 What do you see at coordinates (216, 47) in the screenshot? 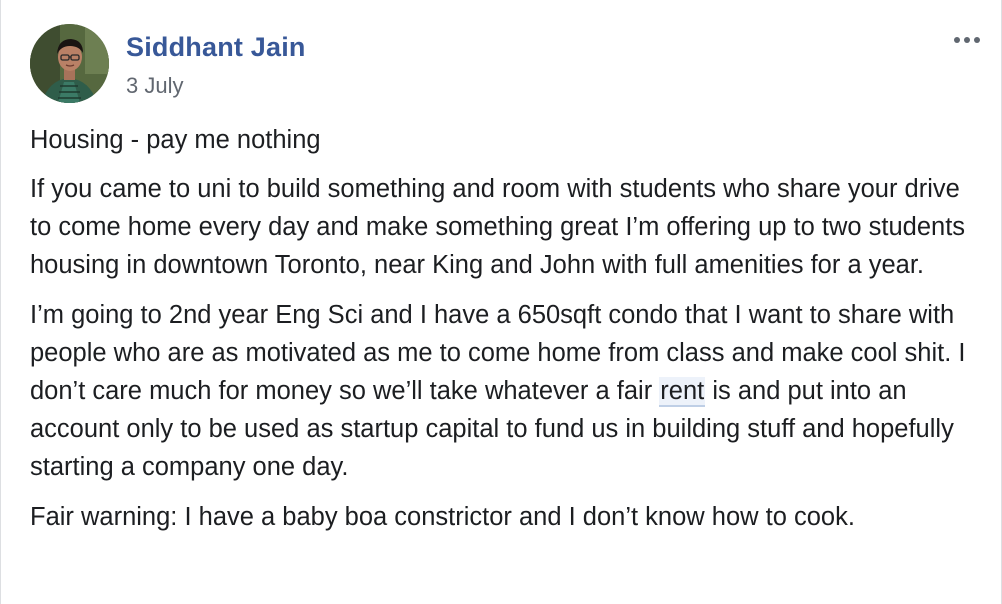
I see `author-name: Siddhant Jain` at bounding box center [216, 47].